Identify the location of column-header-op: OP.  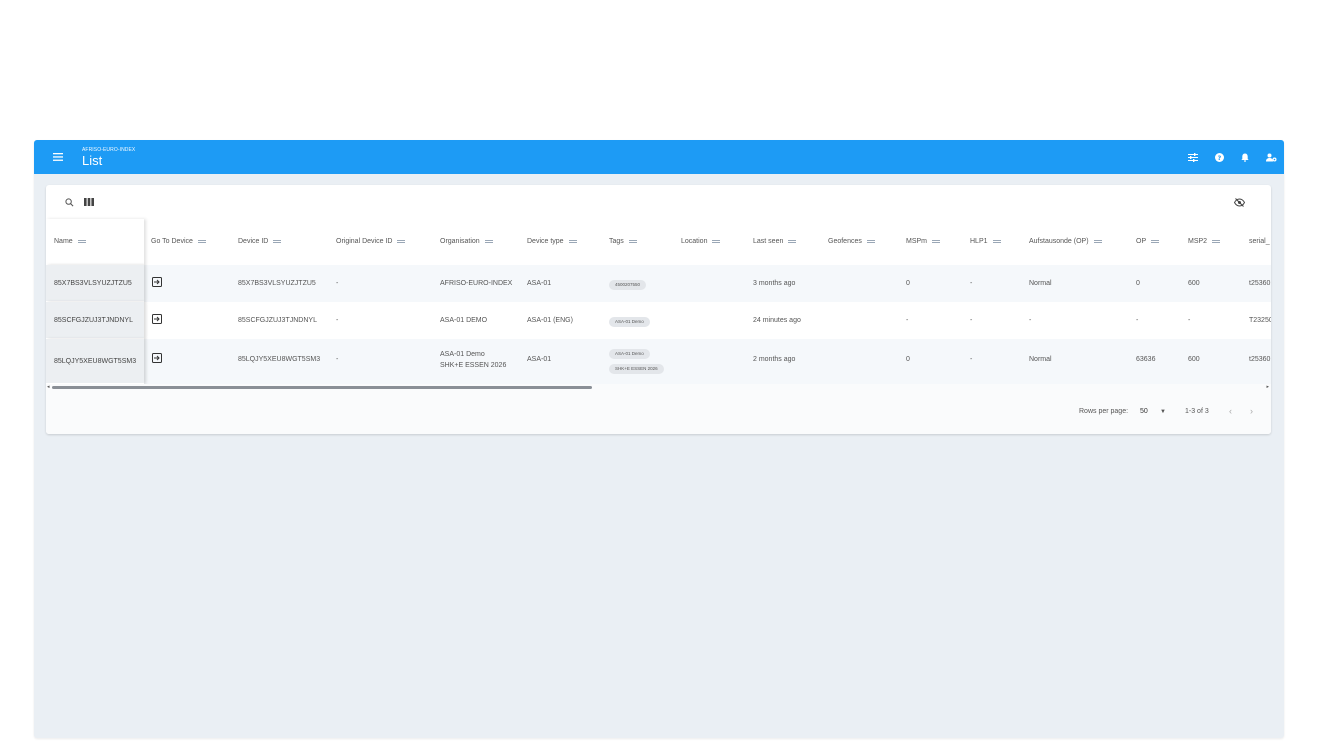
(1148, 241).